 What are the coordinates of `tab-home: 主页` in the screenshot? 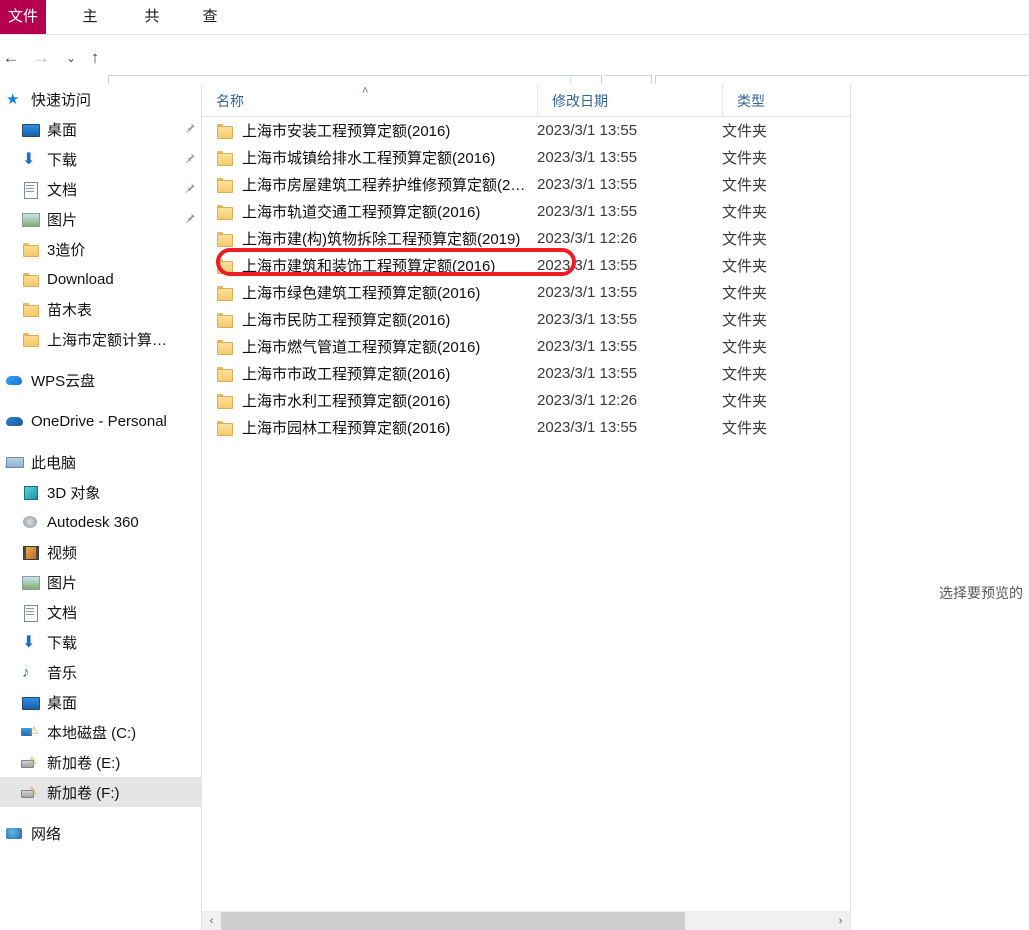 It's located at (90, 29).